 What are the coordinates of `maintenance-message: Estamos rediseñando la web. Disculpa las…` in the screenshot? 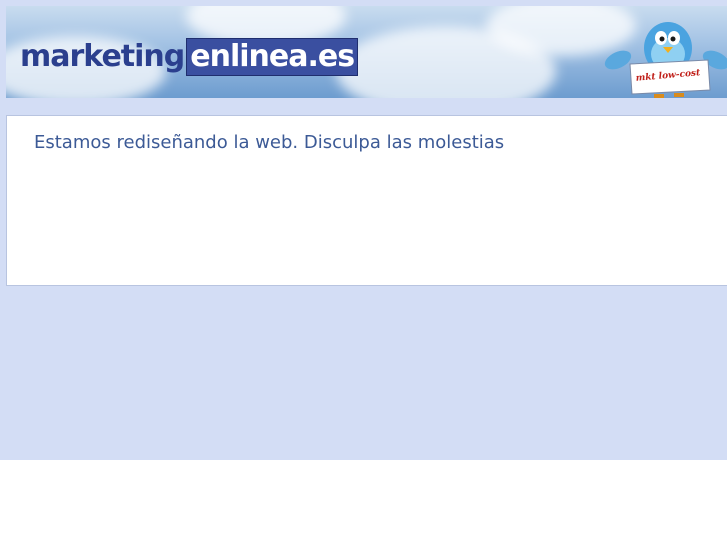 It's located at (269, 142).